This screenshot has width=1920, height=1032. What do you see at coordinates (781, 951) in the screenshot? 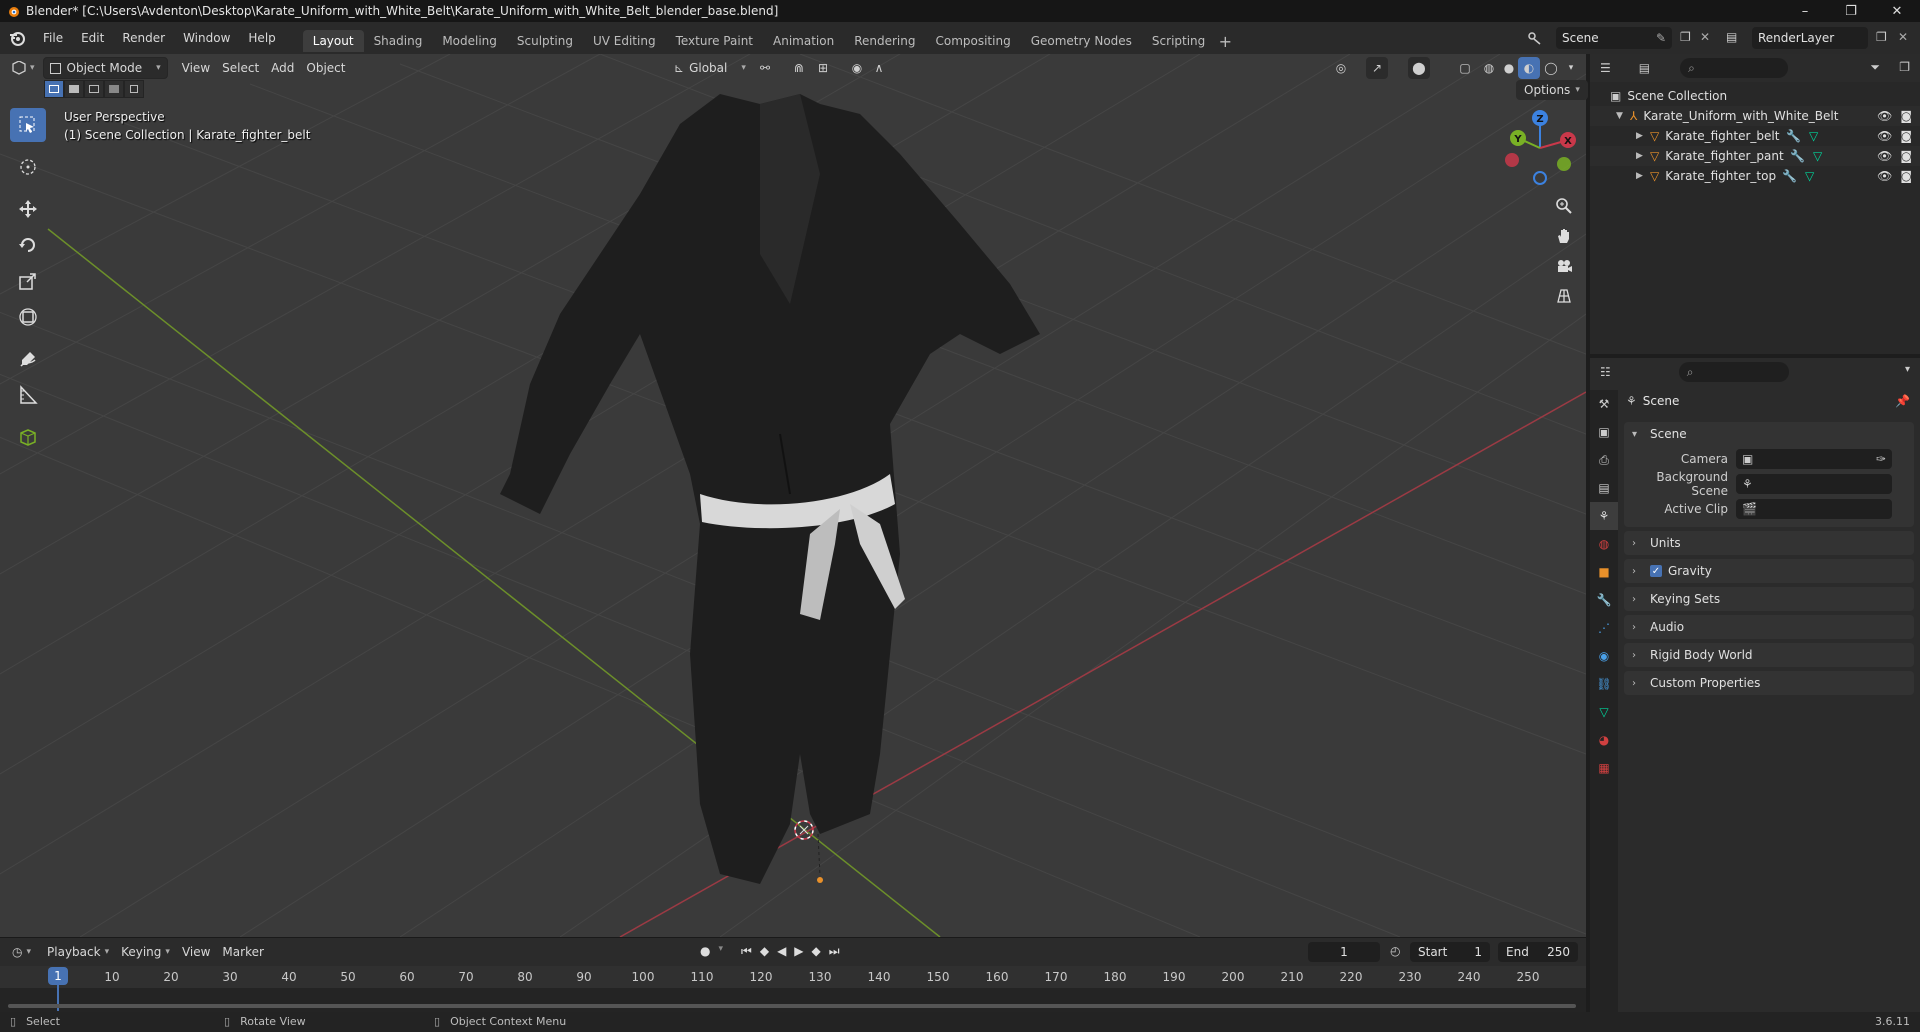
I see `play-reverse-icon: ◀` at bounding box center [781, 951].